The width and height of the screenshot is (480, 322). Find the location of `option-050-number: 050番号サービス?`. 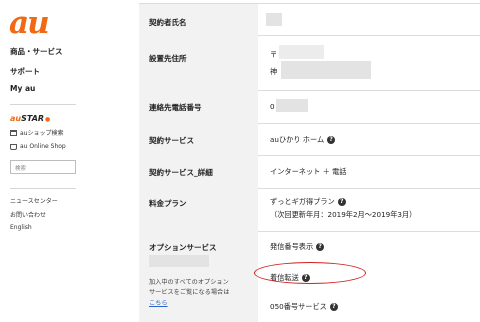

option-050-number: 050番号サービス? is located at coordinates (304, 307).